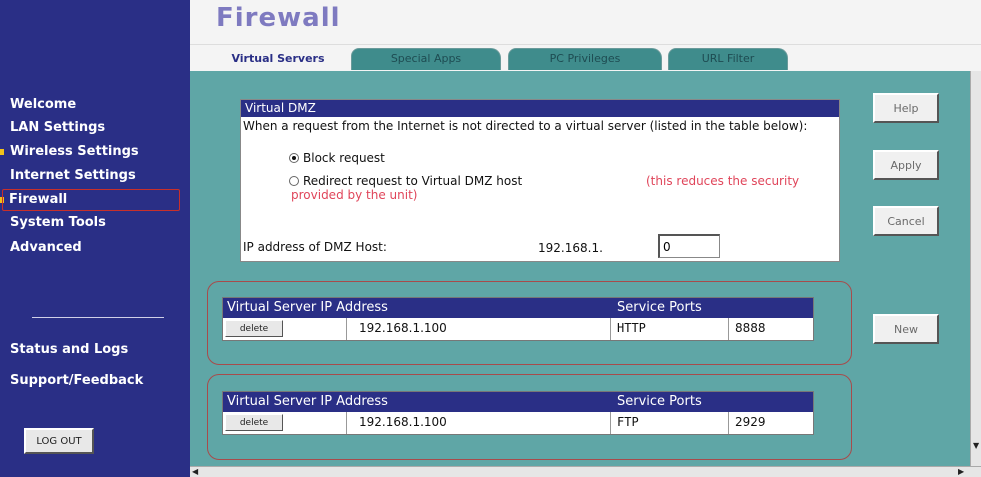 The width and height of the screenshot is (981, 477). Describe the element at coordinates (585, 471) in the screenshot. I see `horizontal-scrollbar: ◀ ▶` at that location.